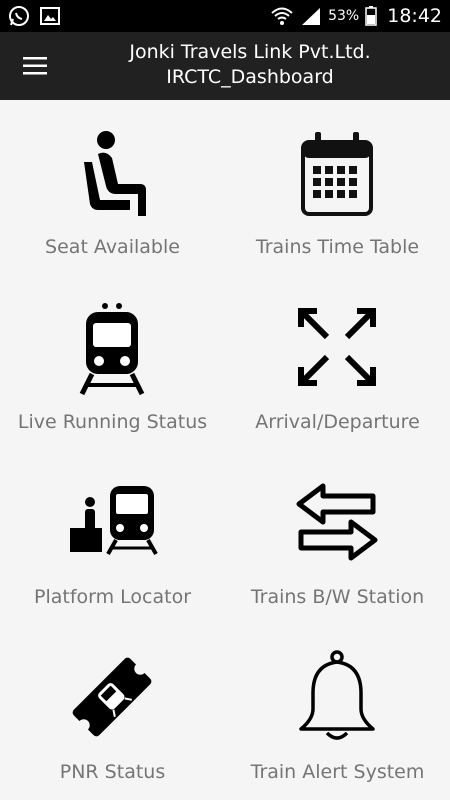  Describe the element at coordinates (114, 520) in the screenshot. I see `platform-train-icon` at that location.